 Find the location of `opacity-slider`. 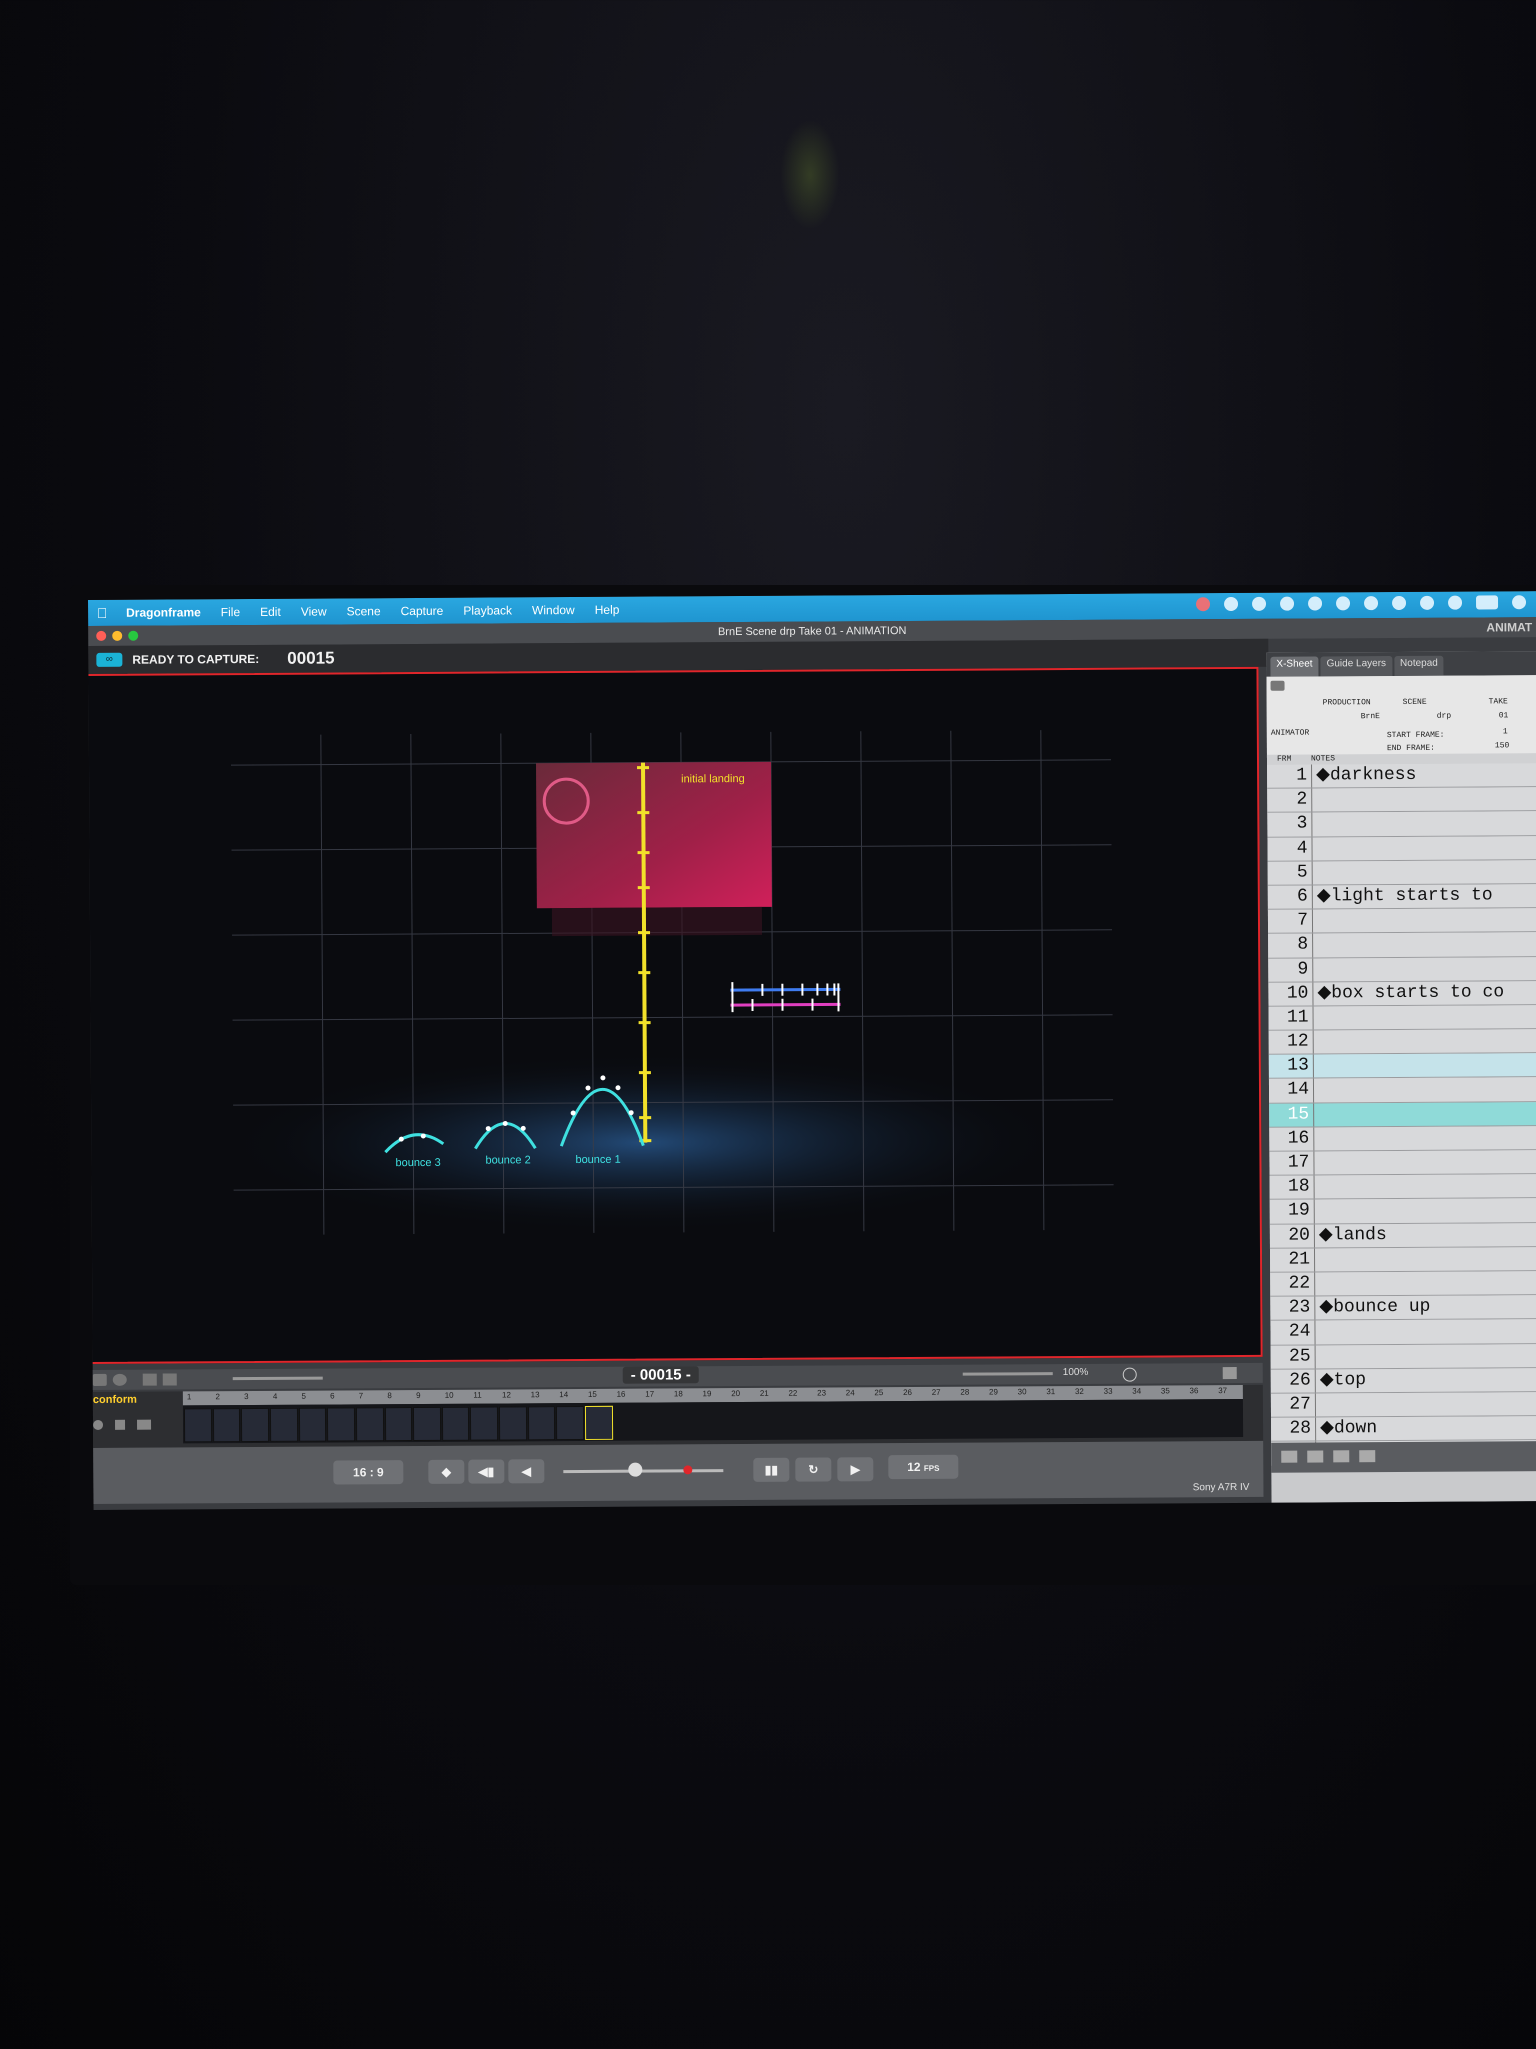

opacity-slider is located at coordinates (277, 1378).